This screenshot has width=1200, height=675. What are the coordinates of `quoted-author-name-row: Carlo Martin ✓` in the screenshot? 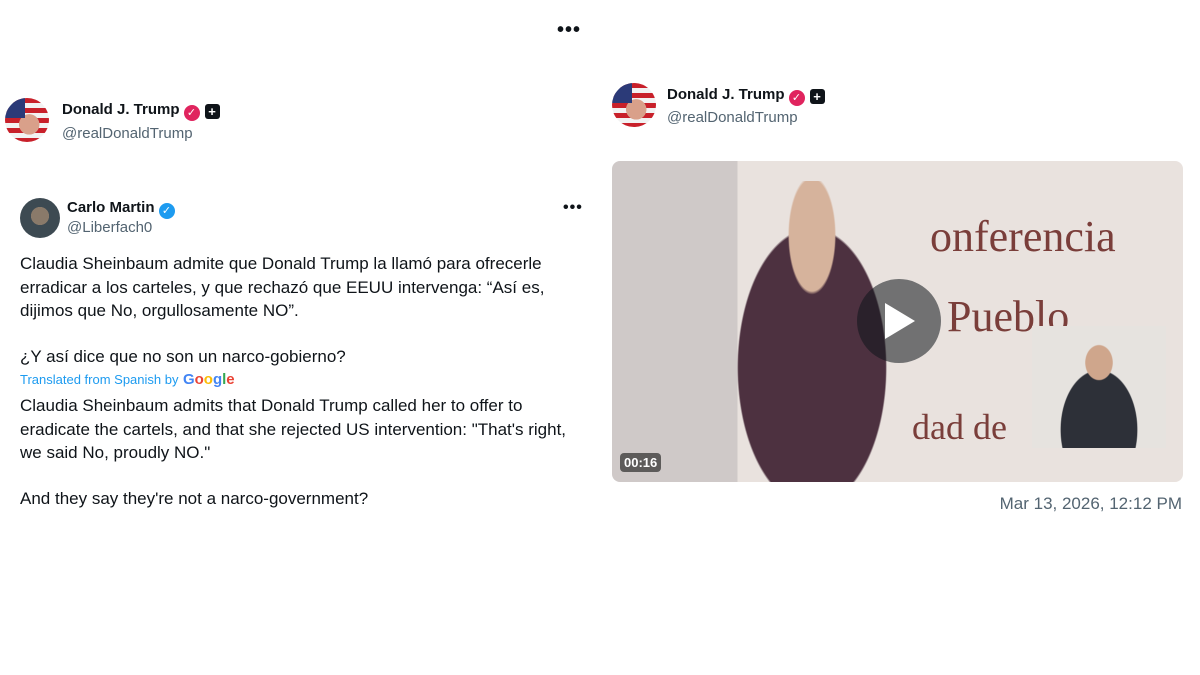 It's located at (121, 209).